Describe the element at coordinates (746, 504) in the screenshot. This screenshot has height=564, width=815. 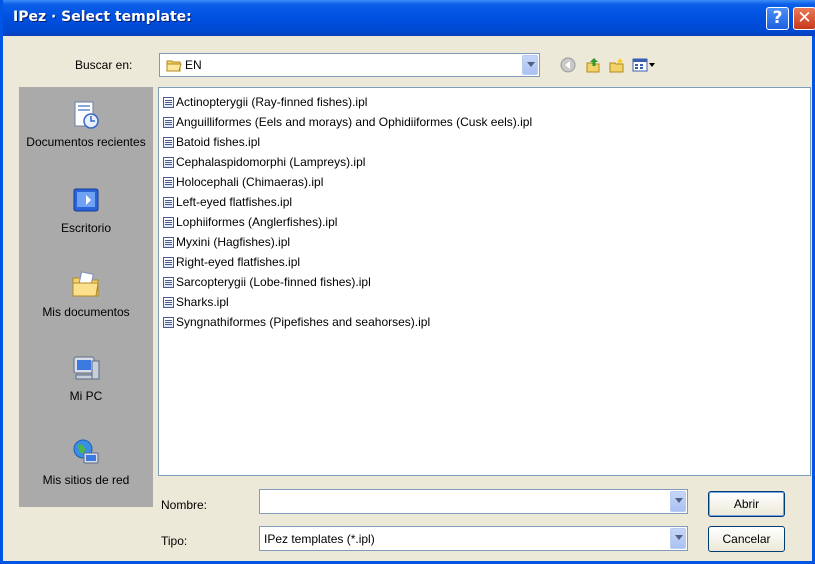
I see `open-button: Abrir` at that location.